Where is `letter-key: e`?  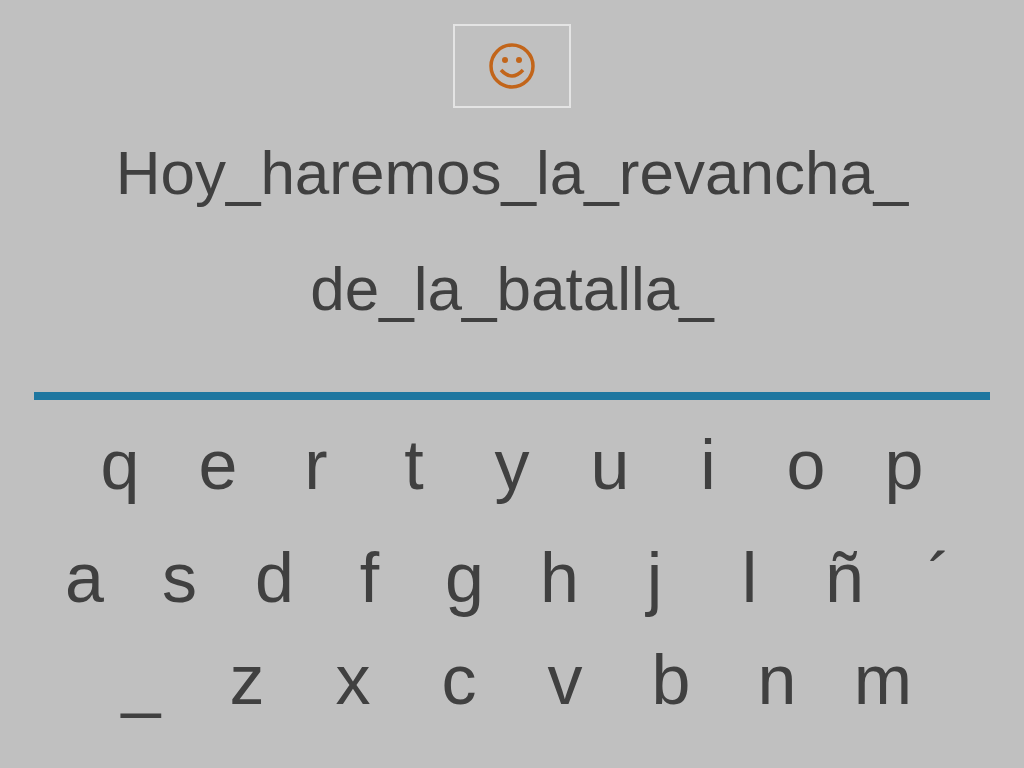
letter-key: e is located at coordinates (218, 465).